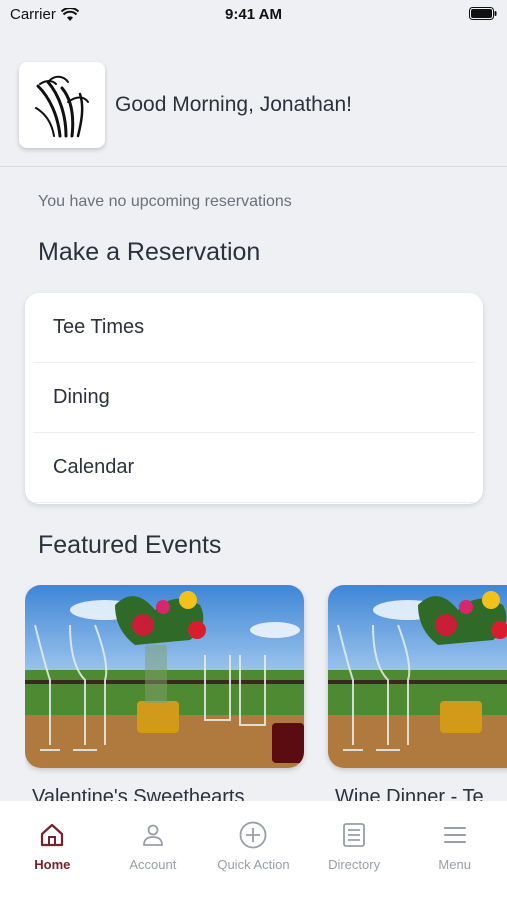  What do you see at coordinates (454, 835) in the screenshot?
I see `menu-icon` at bounding box center [454, 835].